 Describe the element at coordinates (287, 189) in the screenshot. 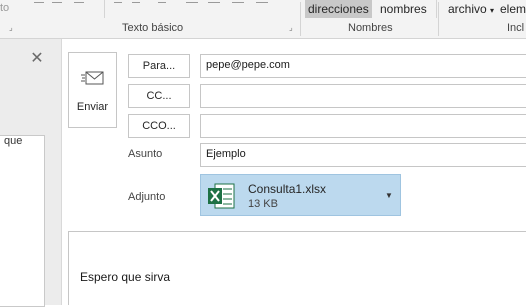

I see `attachment-name: Consulta1.xlsx` at that location.